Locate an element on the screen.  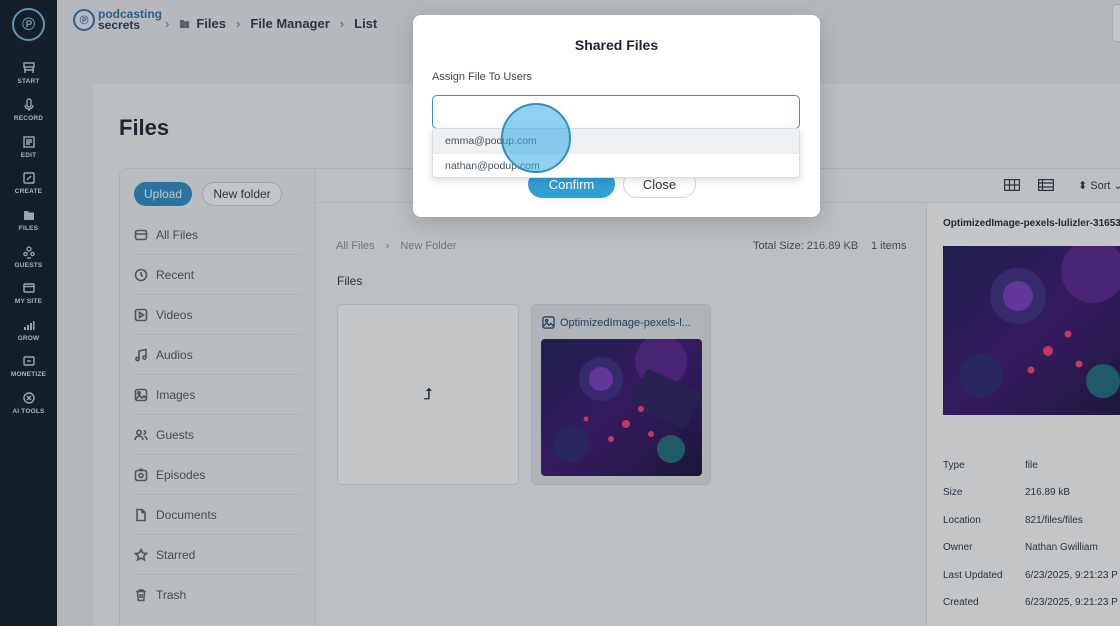
assign-users-label: Assign File To Users is located at coordinates (482, 77).